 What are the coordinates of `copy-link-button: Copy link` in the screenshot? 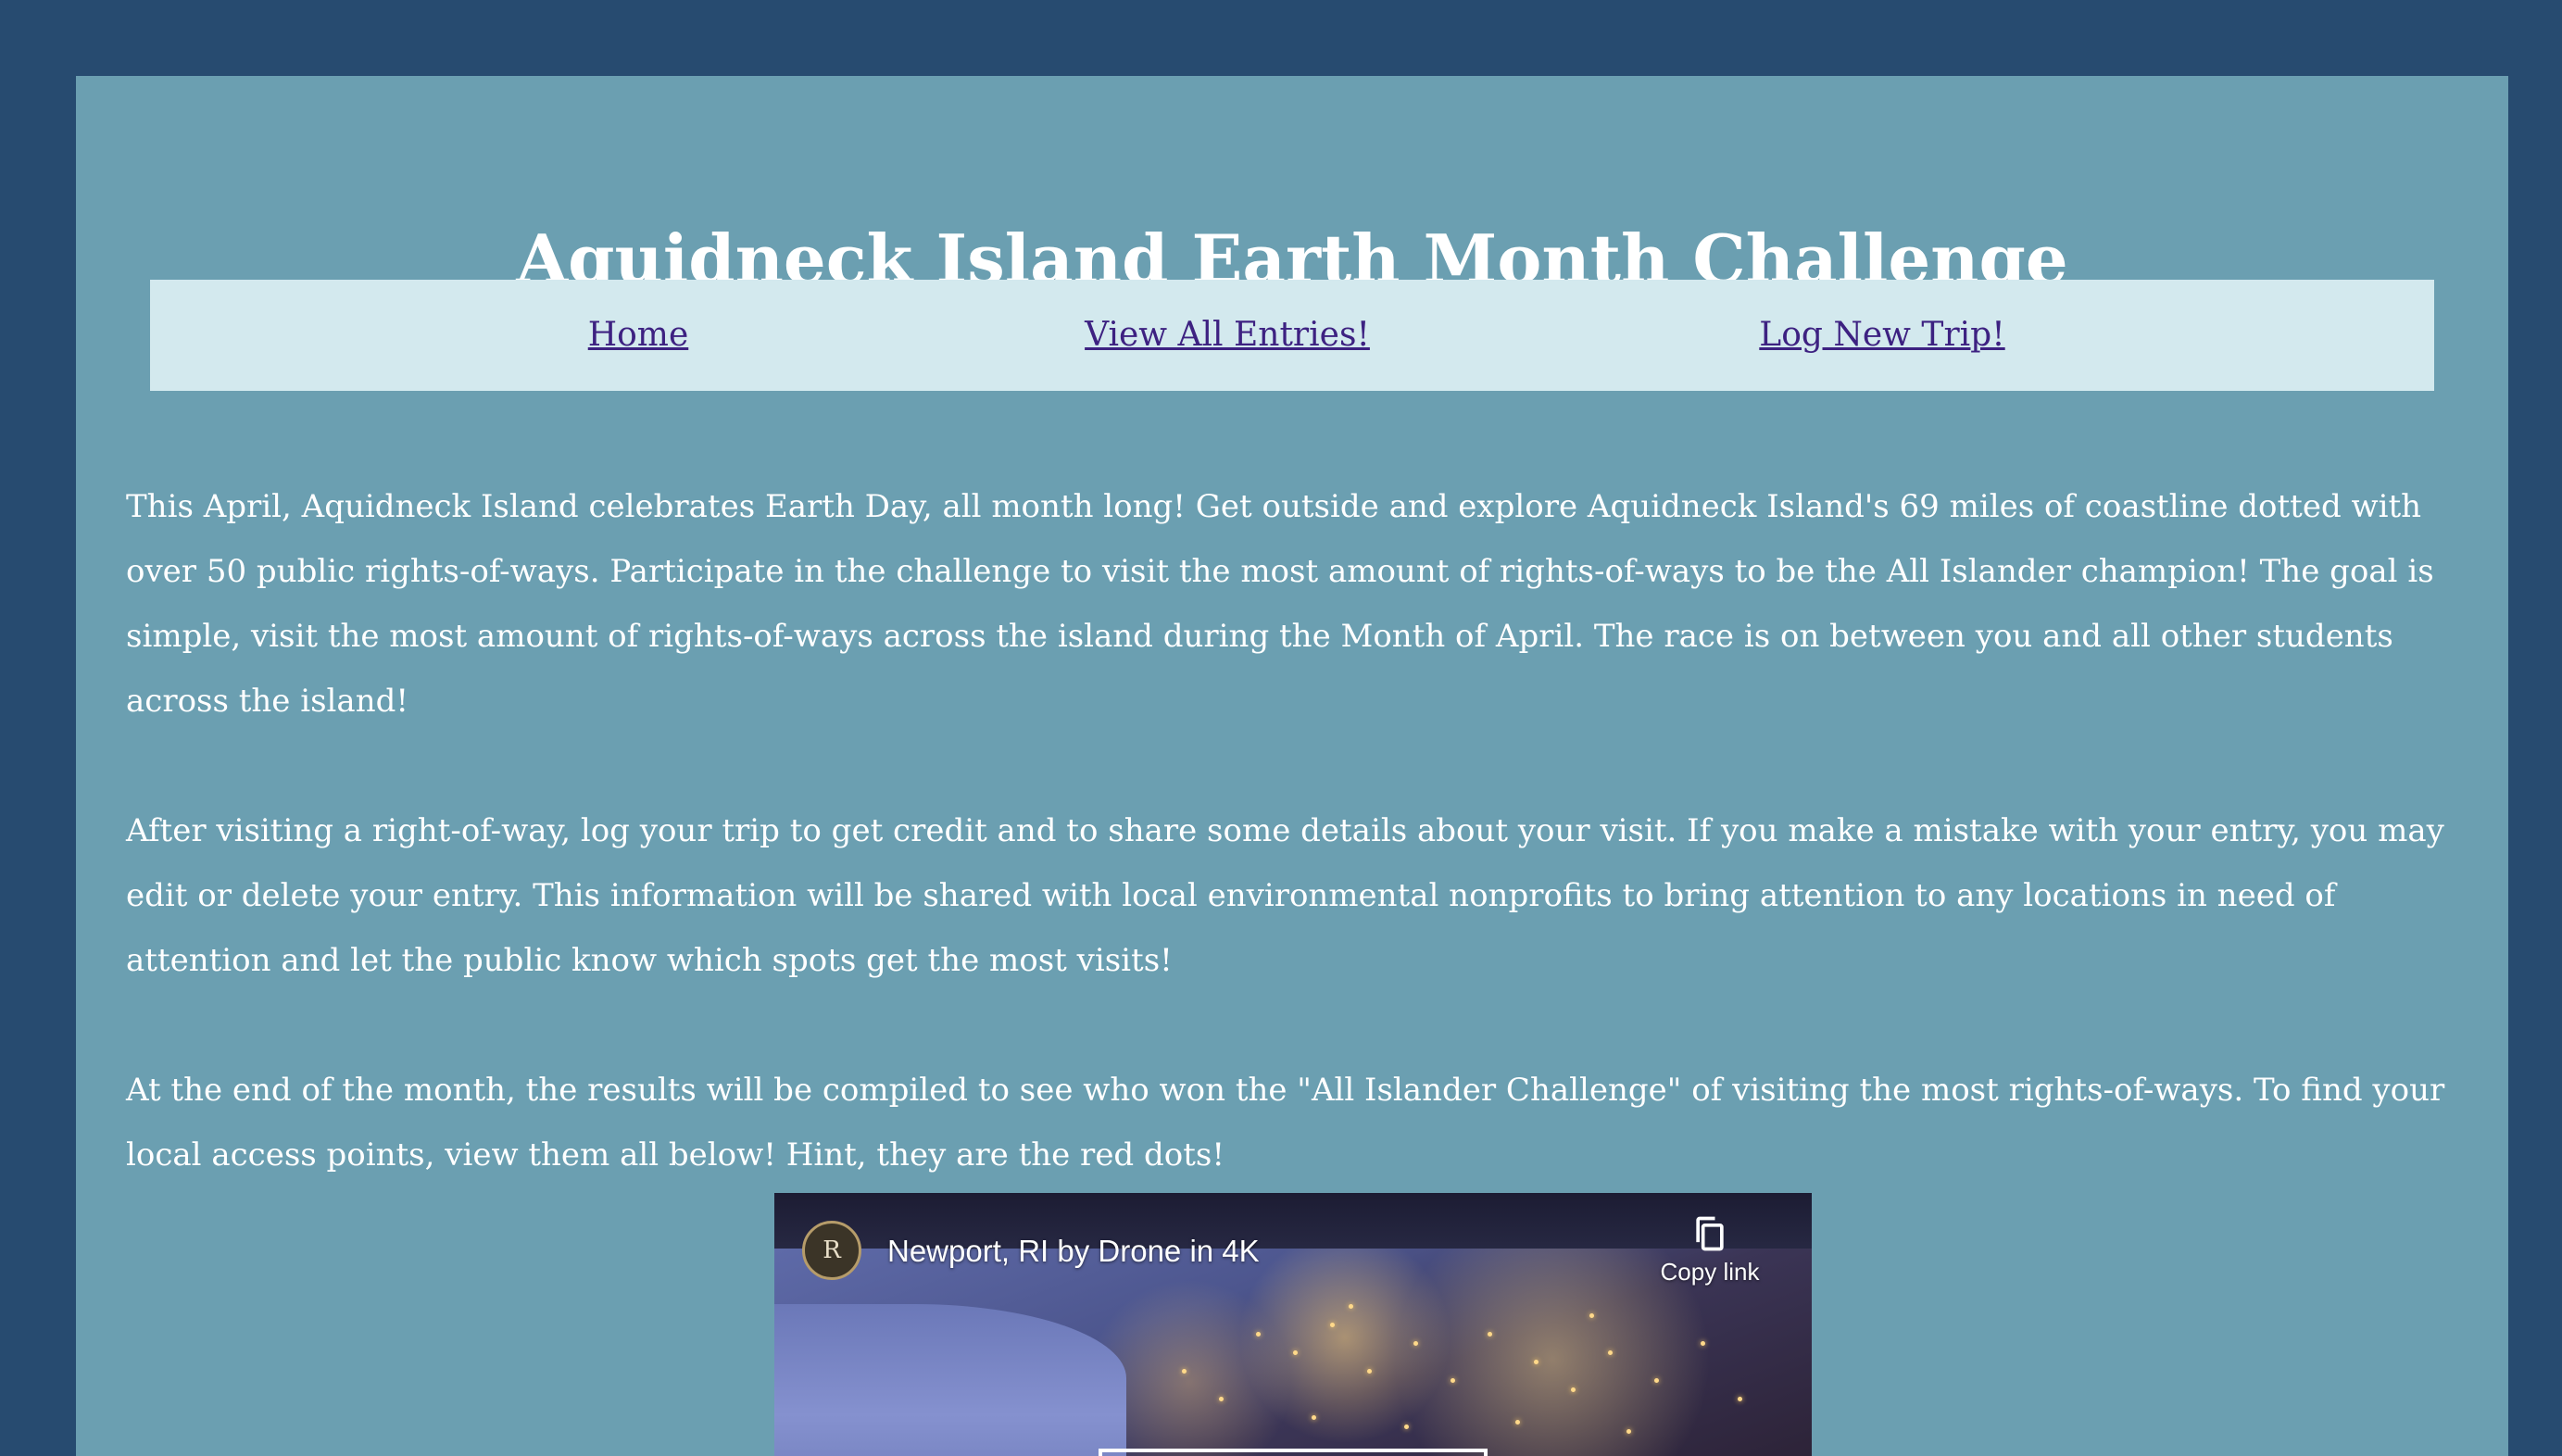 It's located at (1710, 1250).